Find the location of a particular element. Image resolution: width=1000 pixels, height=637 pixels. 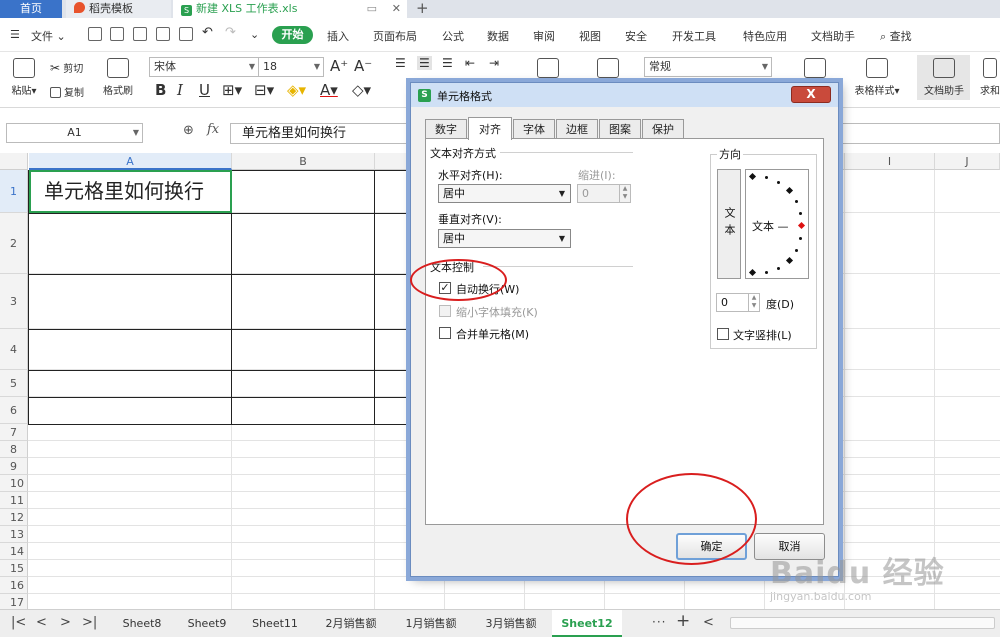

column-header-j: J is located at coordinates (967, 161).